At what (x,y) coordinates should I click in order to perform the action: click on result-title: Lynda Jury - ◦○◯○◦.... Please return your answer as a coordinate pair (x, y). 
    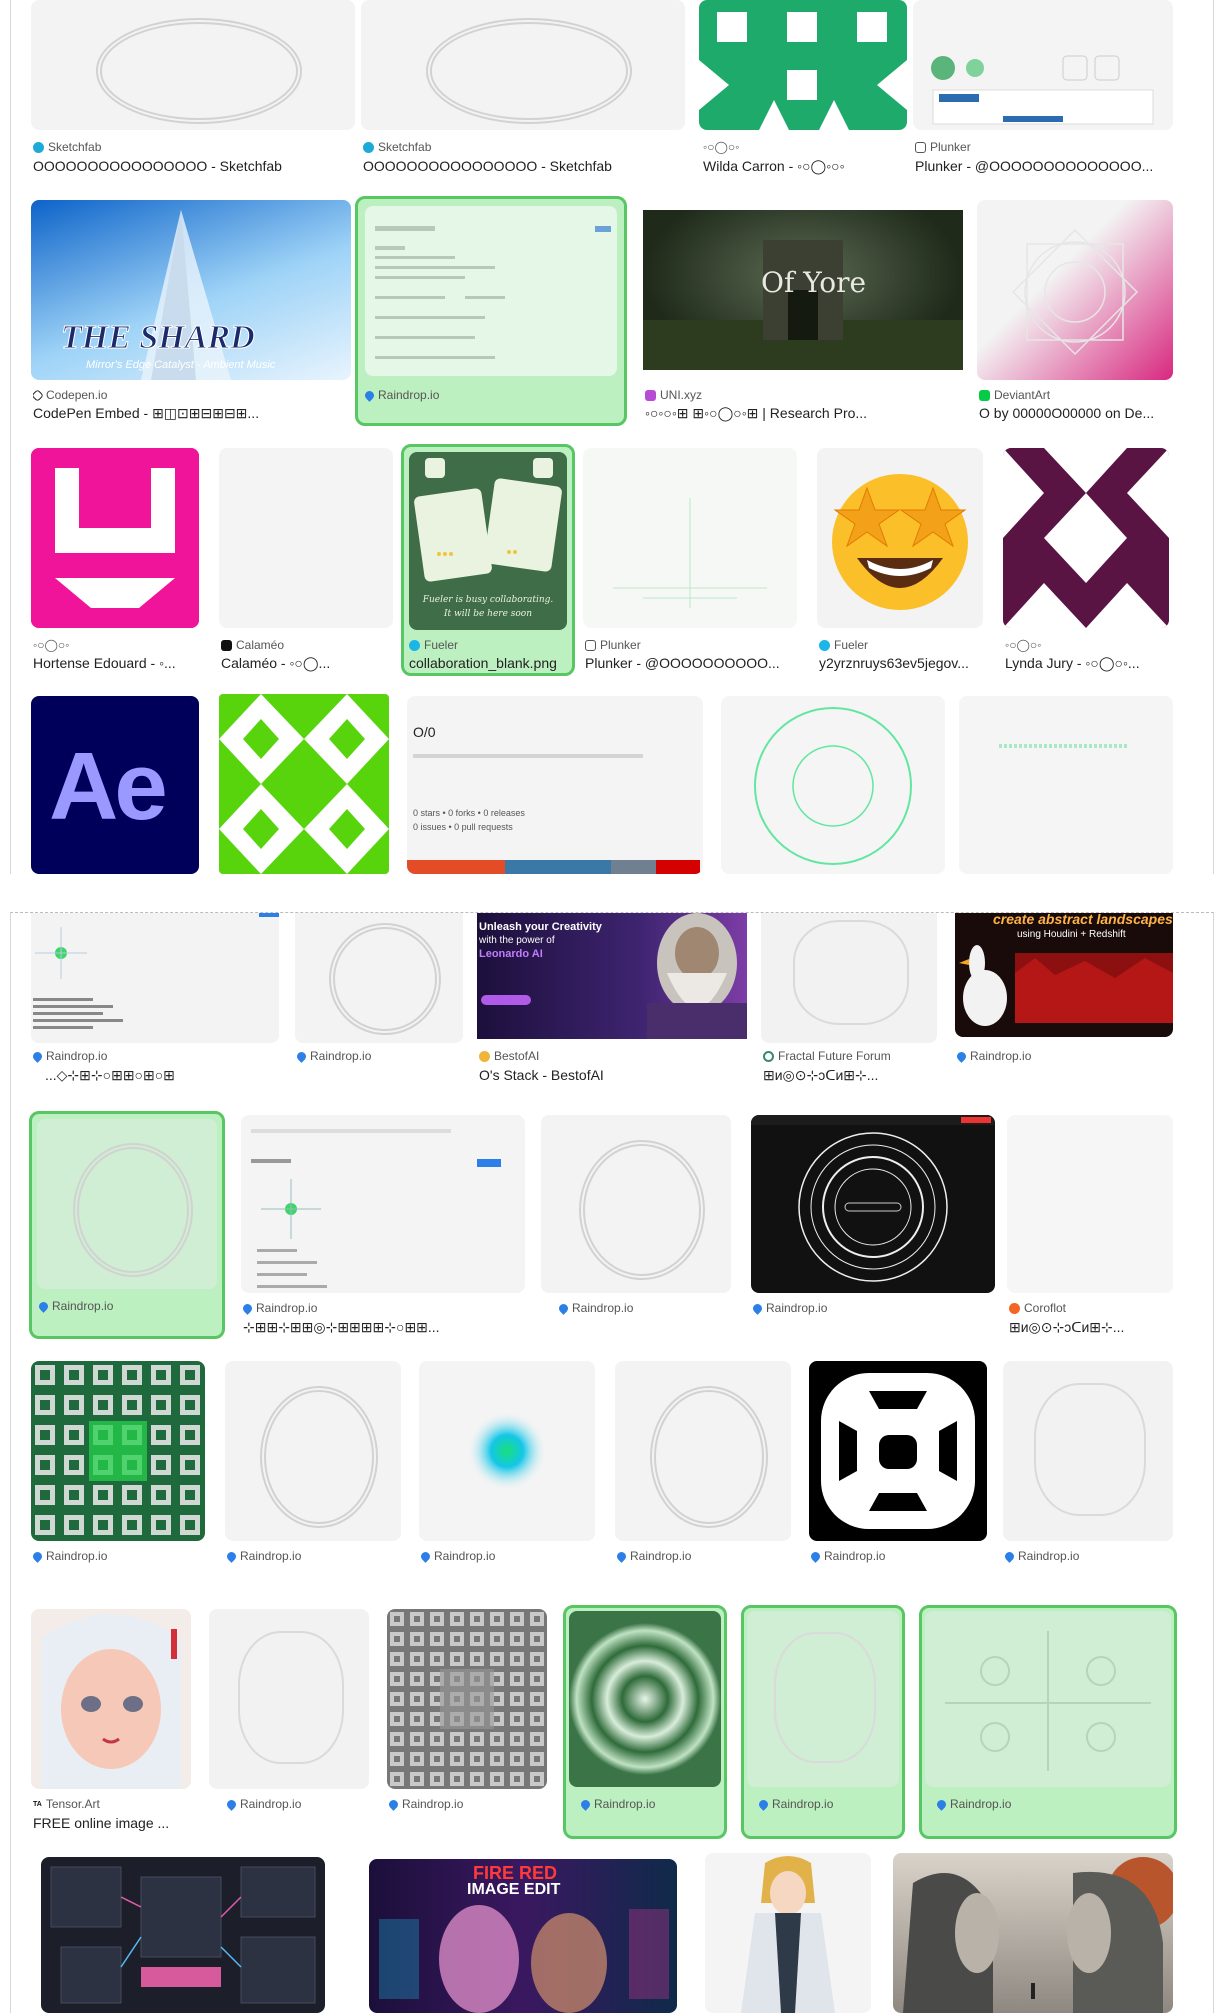
    Looking at the image, I should click on (1087, 663).